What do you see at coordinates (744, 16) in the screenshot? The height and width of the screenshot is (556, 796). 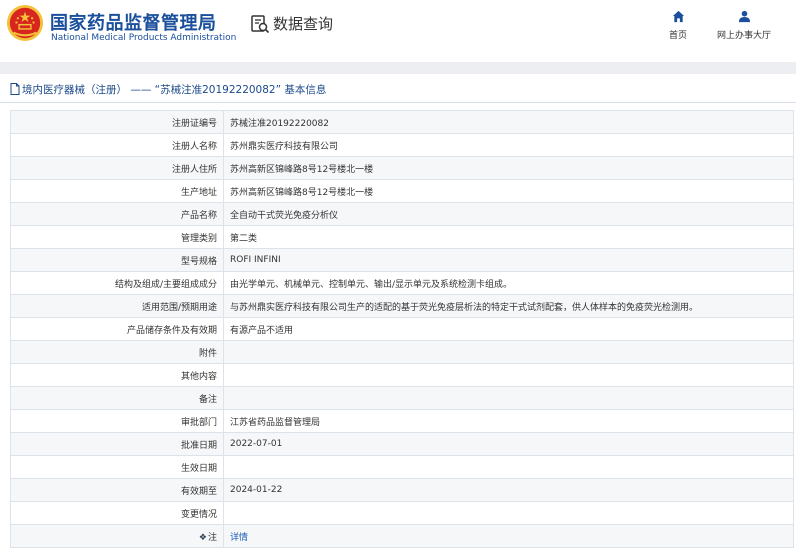 I see `user-icon` at bounding box center [744, 16].